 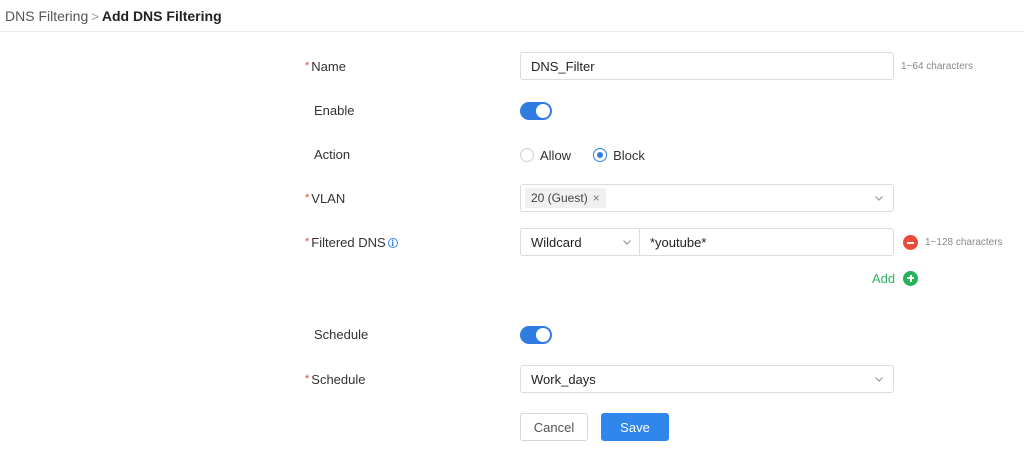 What do you see at coordinates (964, 242) in the screenshot?
I see `filtered-dns-hint: 1~128 characters` at bounding box center [964, 242].